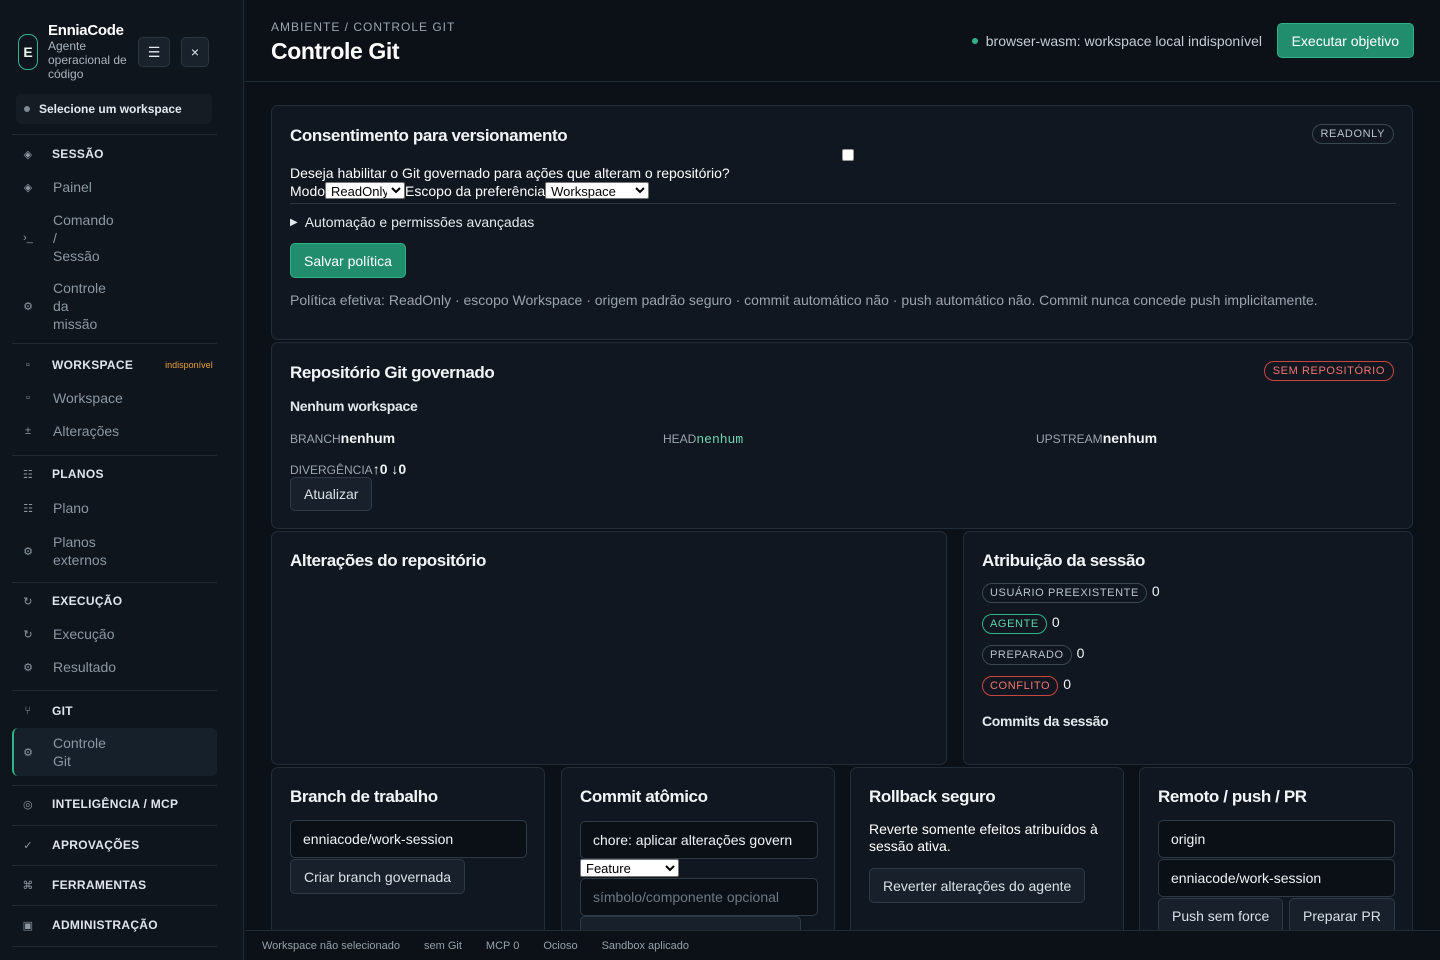 This screenshot has width=1440, height=960. What do you see at coordinates (189, 365) in the screenshot?
I see `workspace-unavailable-tag: indisponível` at bounding box center [189, 365].